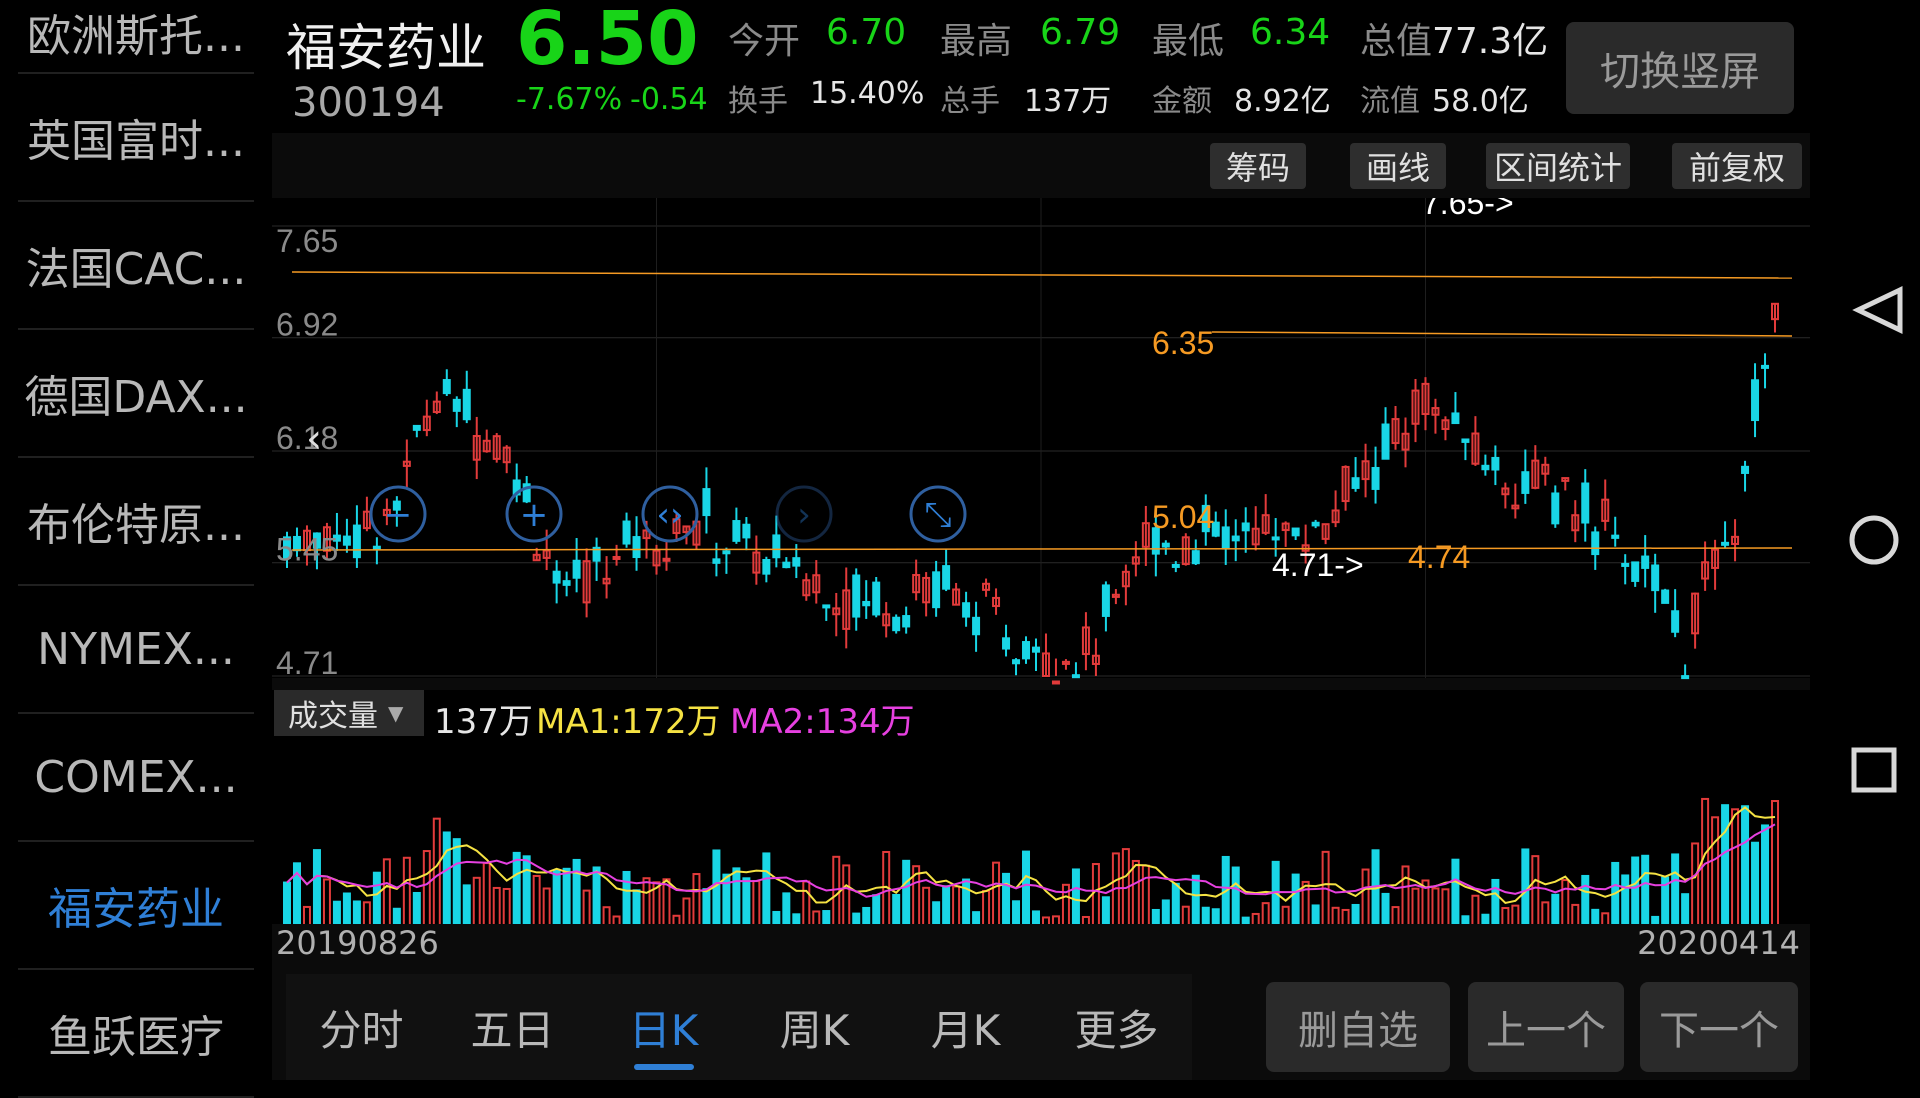  Describe the element at coordinates (136, 906) in the screenshot. I see `sidebar-item-active: 福安药业` at that location.